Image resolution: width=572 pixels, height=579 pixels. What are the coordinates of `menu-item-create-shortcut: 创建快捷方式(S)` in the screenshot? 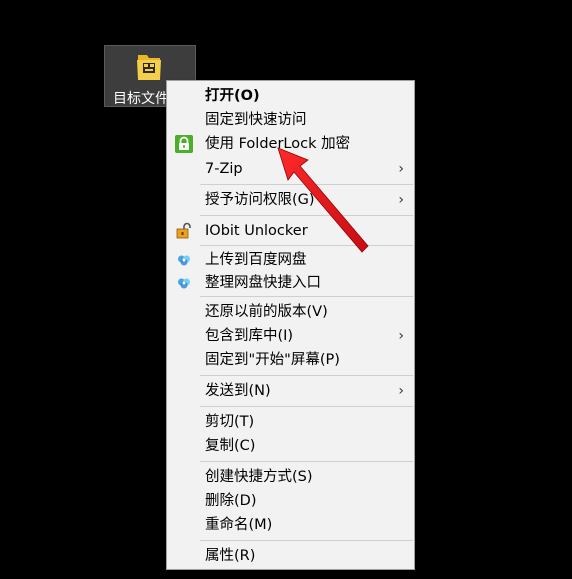 It's located at (290, 477).